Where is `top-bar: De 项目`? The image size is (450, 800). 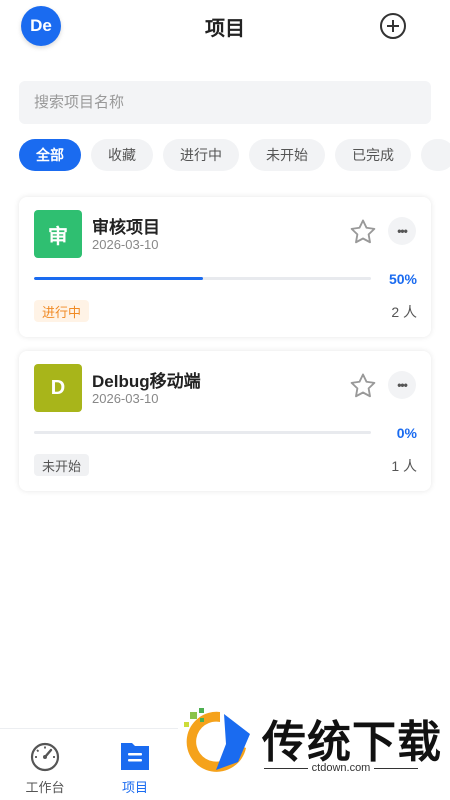 top-bar: De 项目 is located at coordinates (225, 26).